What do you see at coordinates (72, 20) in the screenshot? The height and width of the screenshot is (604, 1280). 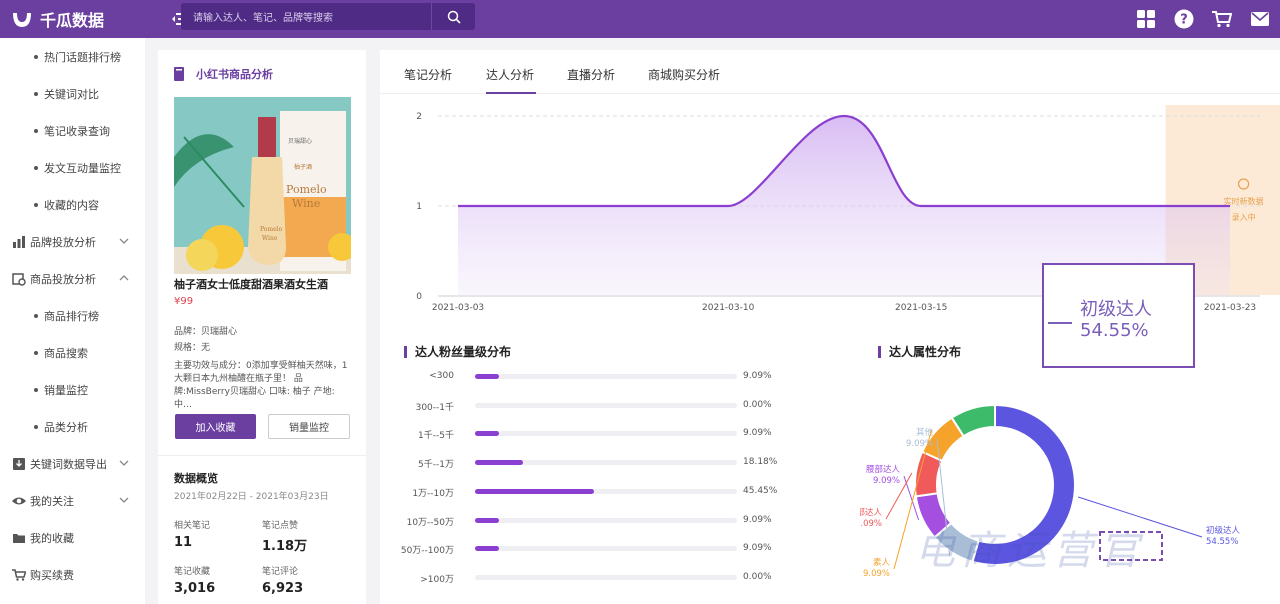 I see `app-name: 千瓜数据` at bounding box center [72, 20].